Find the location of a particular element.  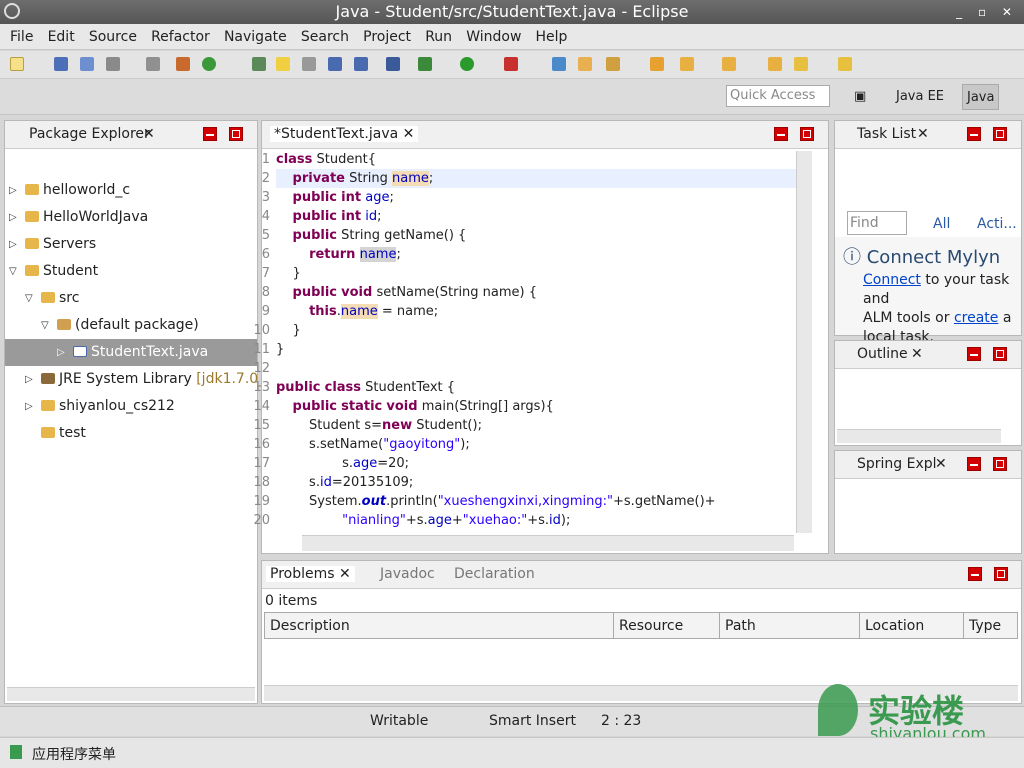

column-location: Location is located at coordinates (894, 626).